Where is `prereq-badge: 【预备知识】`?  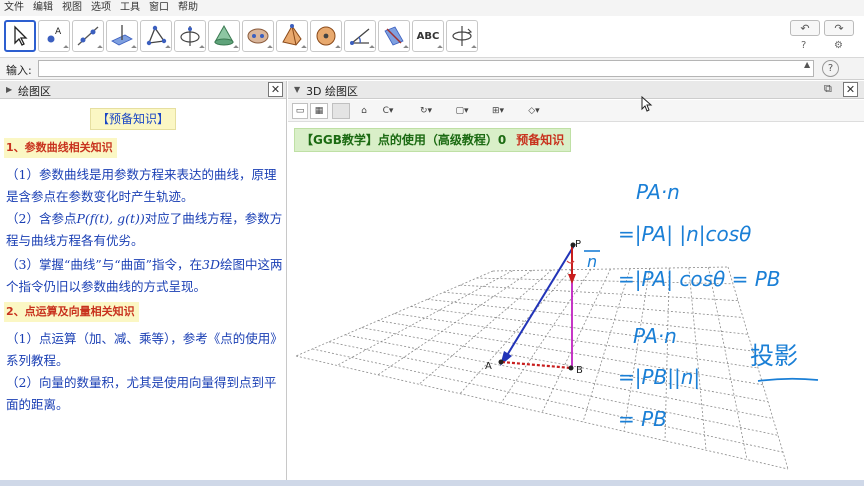 prereq-badge: 【预备知识】 is located at coordinates (133, 119).